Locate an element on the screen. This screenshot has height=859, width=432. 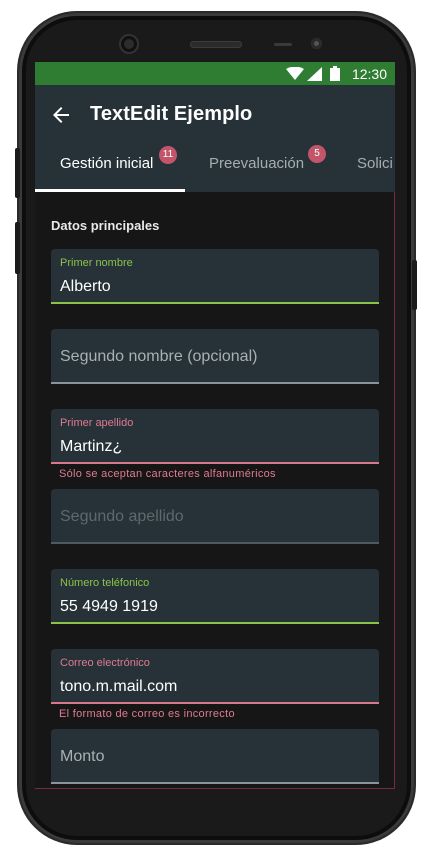
front-camera is located at coordinates (129, 44).